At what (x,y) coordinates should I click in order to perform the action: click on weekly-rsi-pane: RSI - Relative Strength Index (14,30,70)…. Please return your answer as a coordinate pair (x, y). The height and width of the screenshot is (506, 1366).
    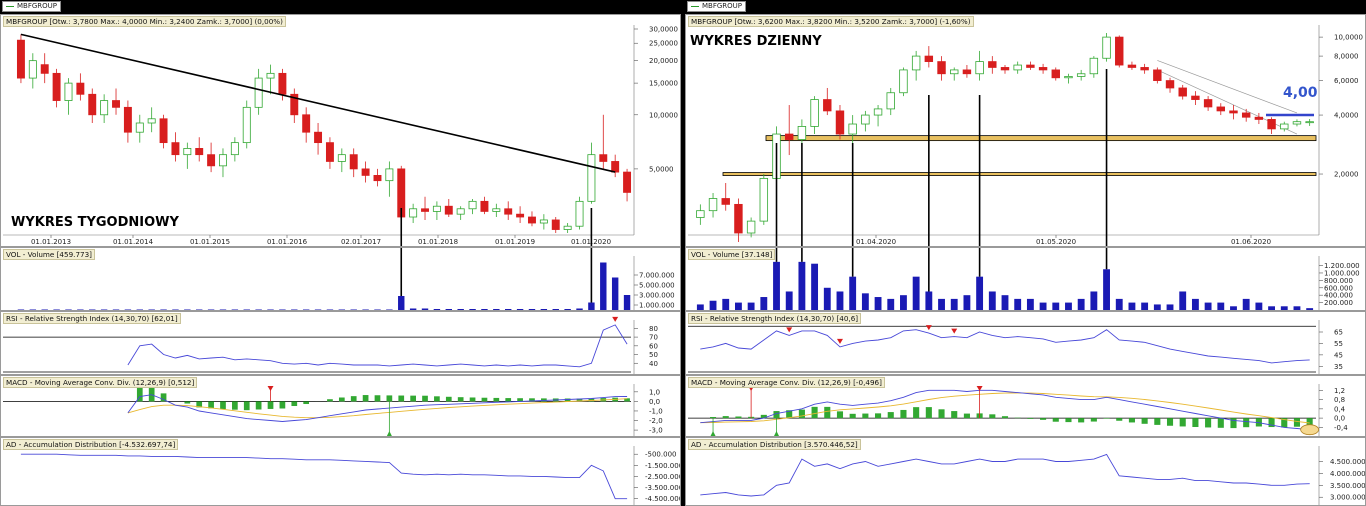
    Looking at the image, I should click on (340, 343).